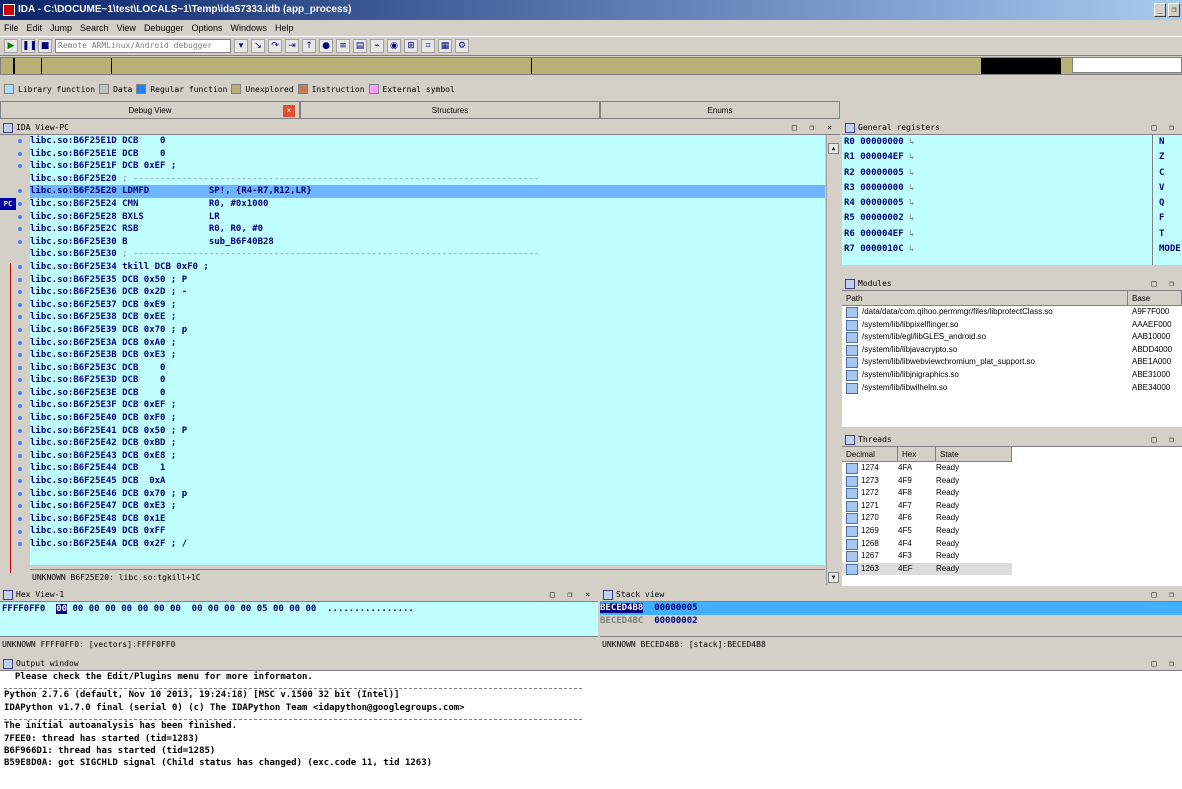 The height and width of the screenshot is (789, 1182). Describe the element at coordinates (326, 46) in the screenshot. I see `breakpoint-icon: ●` at that location.